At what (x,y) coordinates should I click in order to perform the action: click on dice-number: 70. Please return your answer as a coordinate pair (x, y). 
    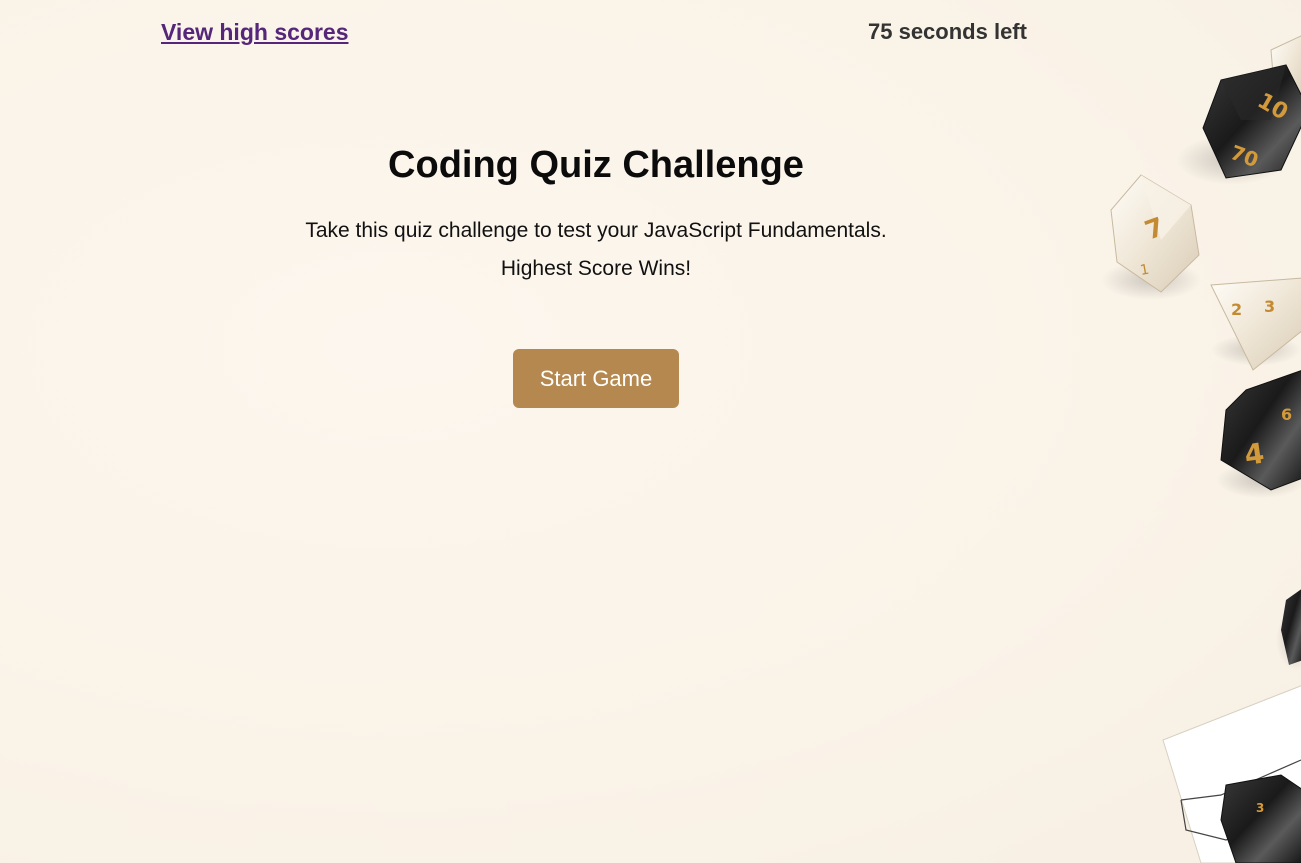
    Looking at the image, I should click on (1244, 156).